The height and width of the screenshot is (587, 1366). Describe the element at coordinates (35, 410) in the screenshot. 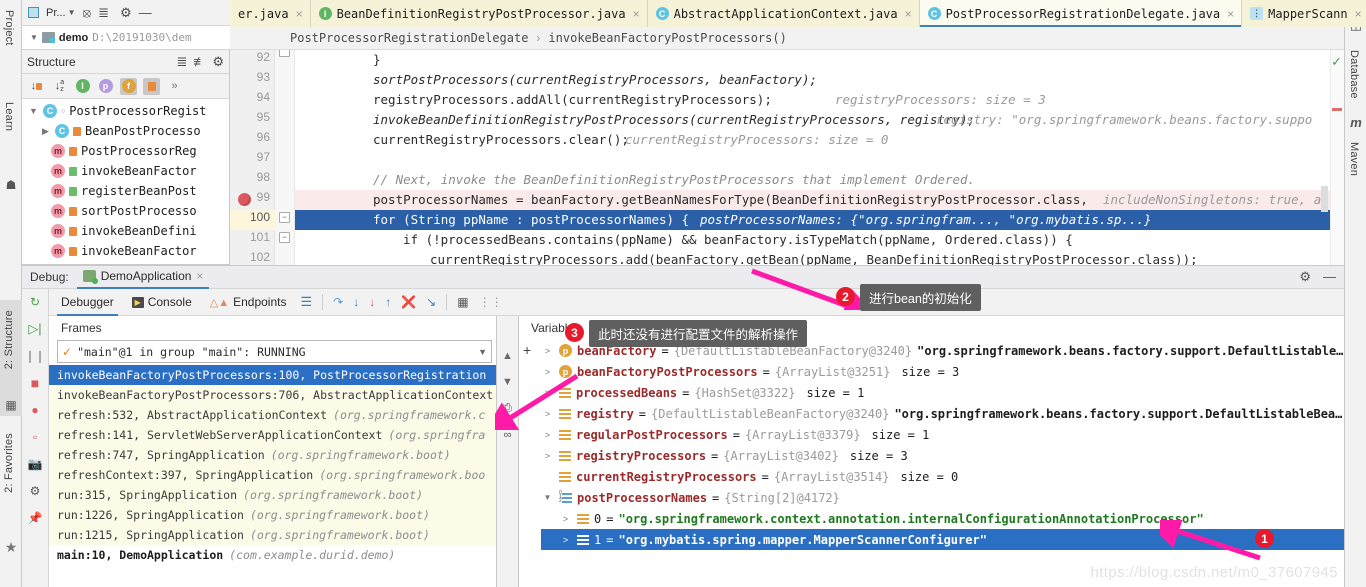

I see `mute-breakpoints-icon: ●` at that location.